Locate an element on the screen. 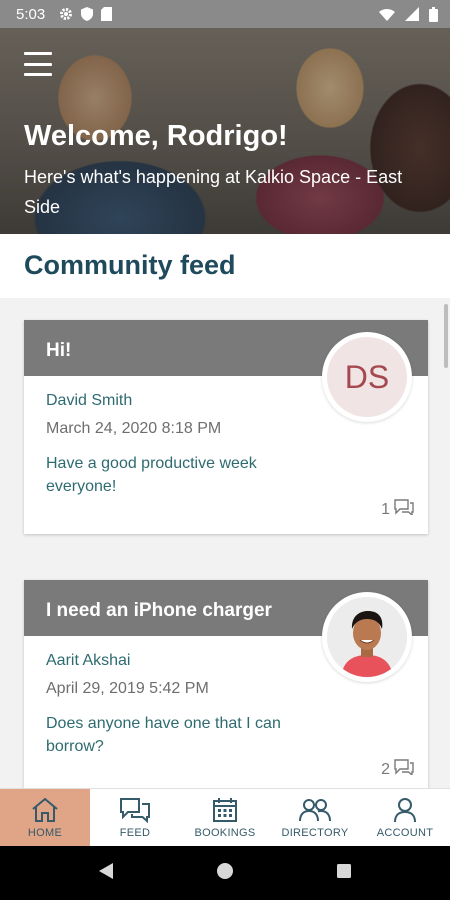 The height and width of the screenshot is (900, 450). home-icon is located at coordinates (45, 810).